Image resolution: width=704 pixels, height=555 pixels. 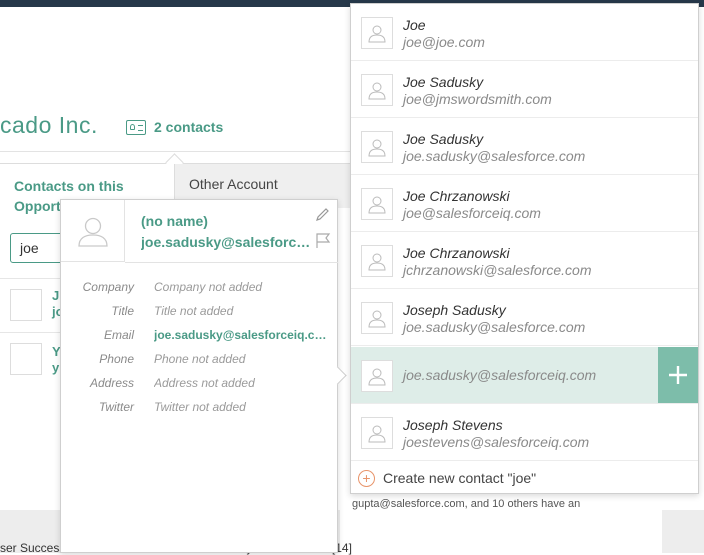 What do you see at coordinates (172, 407) in the screenshot?
I see `field-twitter: Twitter Twitter not added` at bounding box center [172, 407].